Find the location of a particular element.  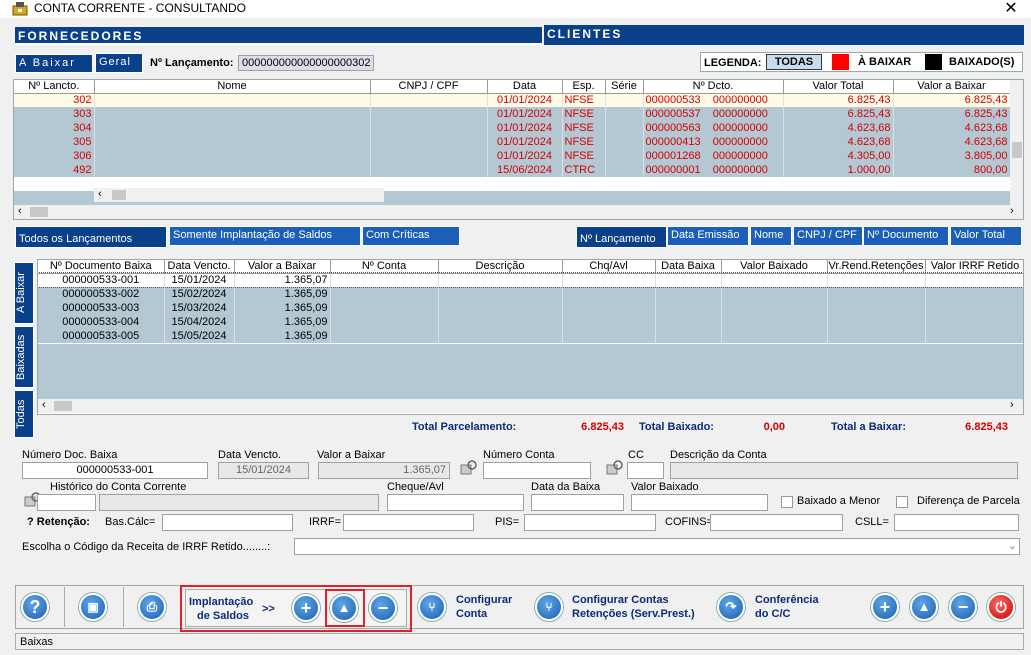

column-header: Data Vencto. is located at coordinates (199, 267).